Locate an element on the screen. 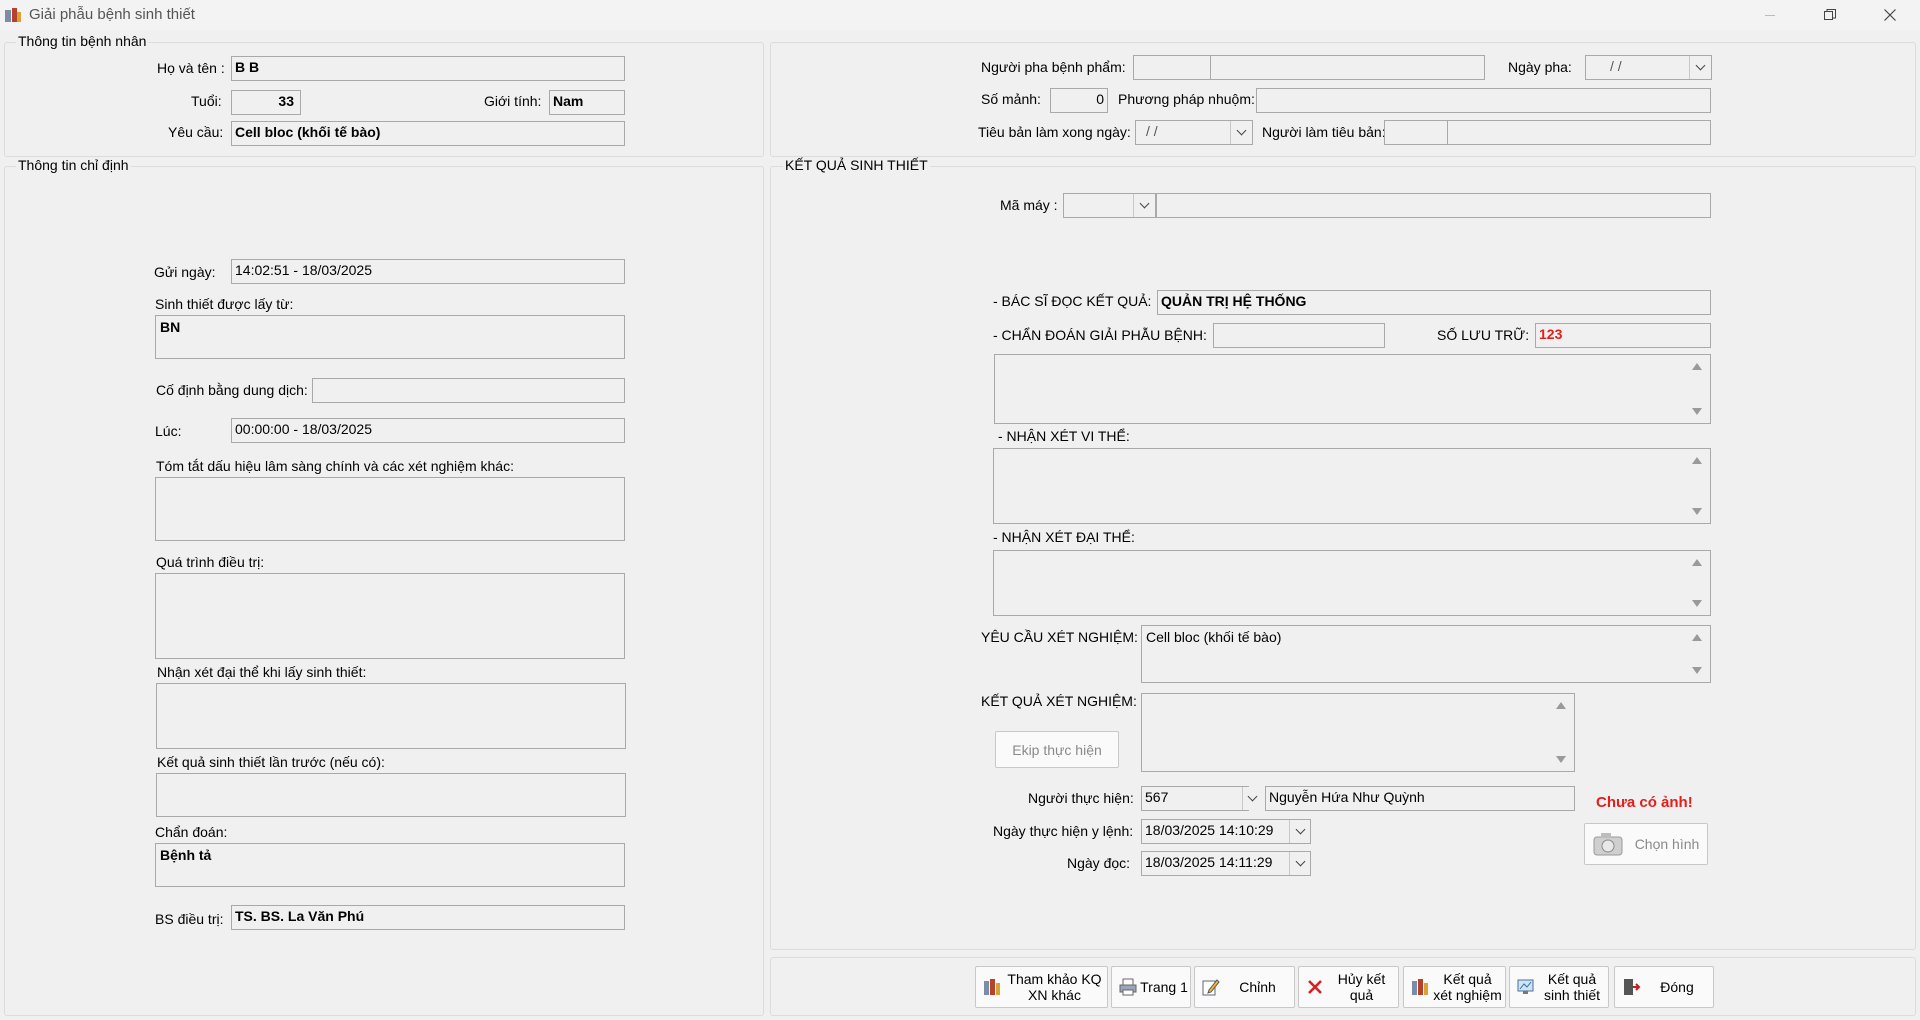  monitor-icon is located at coordinates (1525, 986).